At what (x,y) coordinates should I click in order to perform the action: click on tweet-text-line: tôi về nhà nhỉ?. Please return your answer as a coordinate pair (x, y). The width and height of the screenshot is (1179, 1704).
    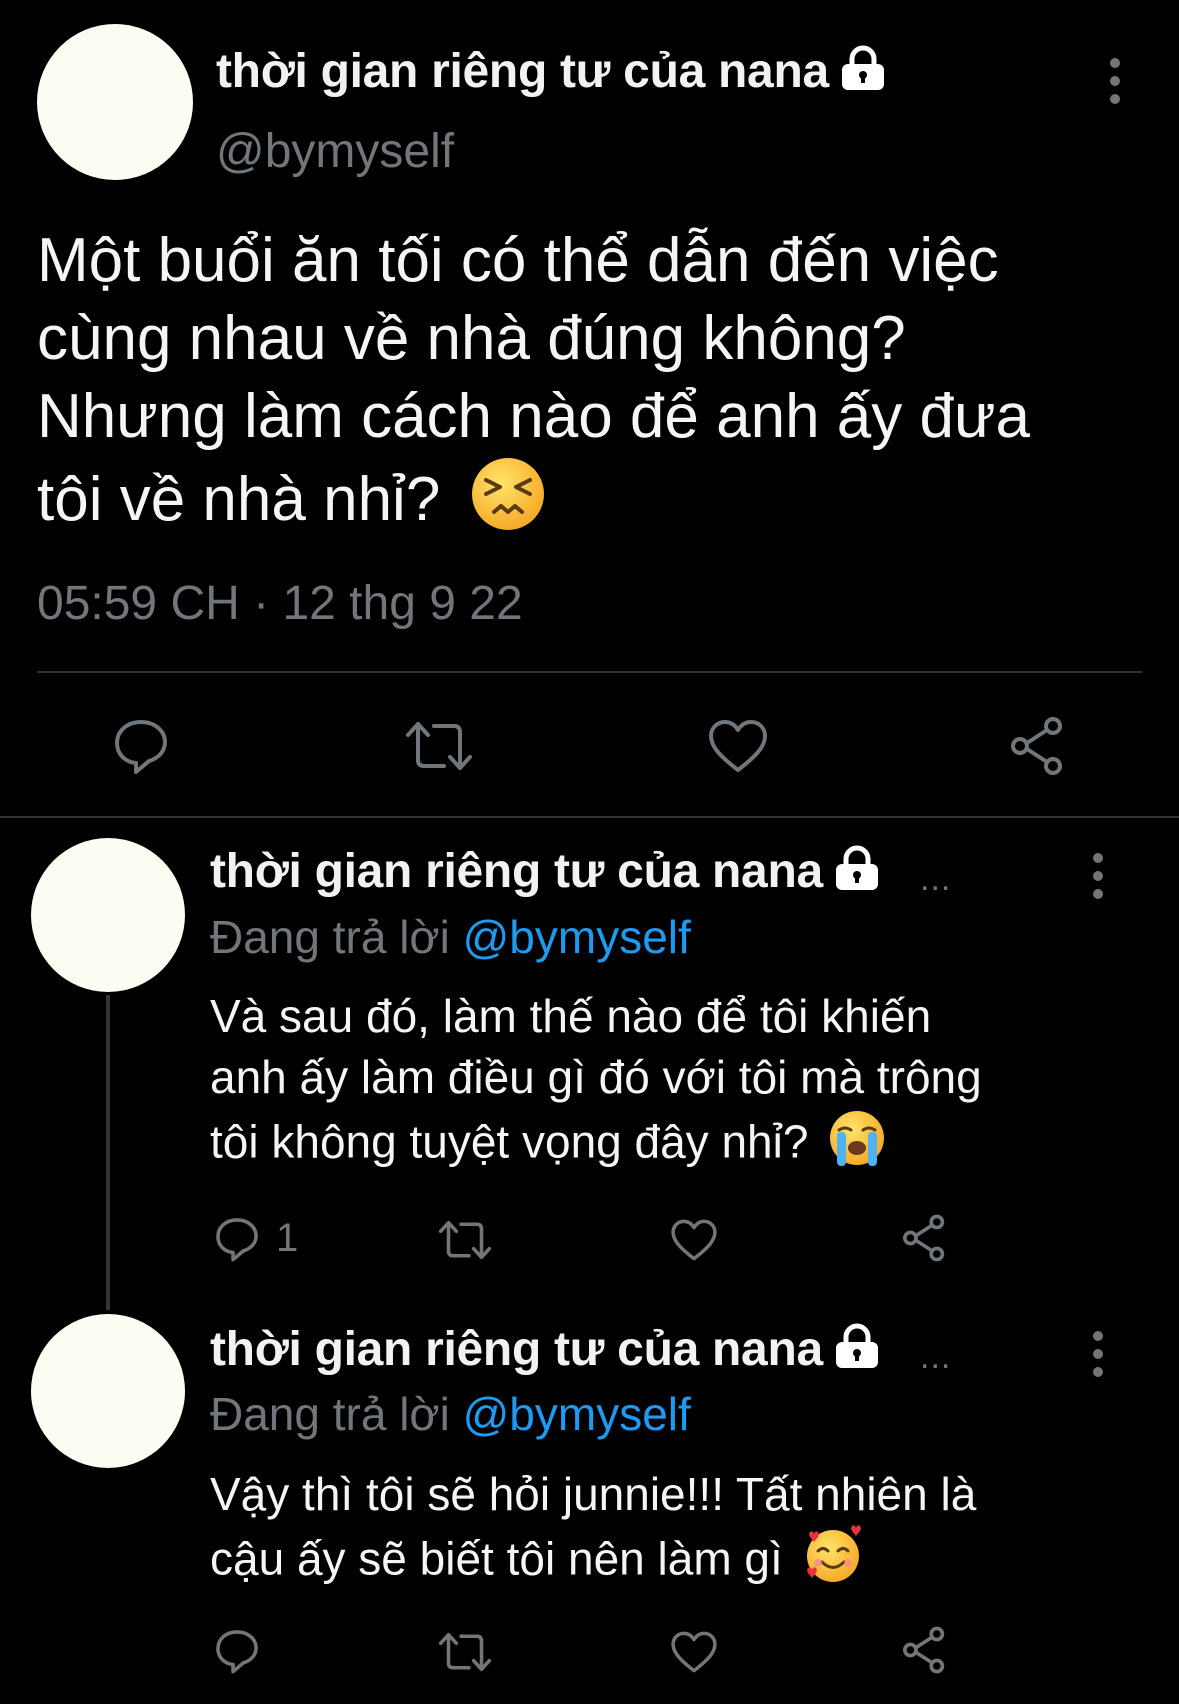
    Looking at the image, I should click on (239, 499).